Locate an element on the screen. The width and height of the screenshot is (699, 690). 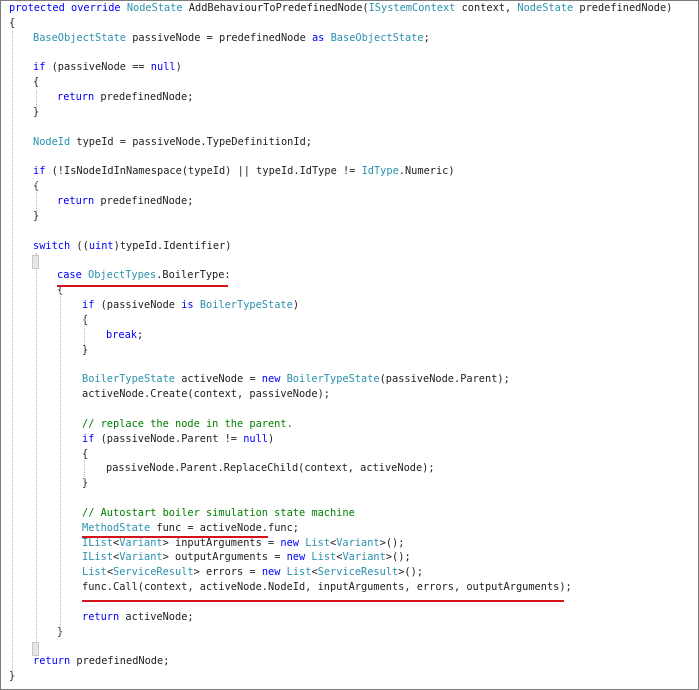
code-token: context, is located at coordinates (486, 8).